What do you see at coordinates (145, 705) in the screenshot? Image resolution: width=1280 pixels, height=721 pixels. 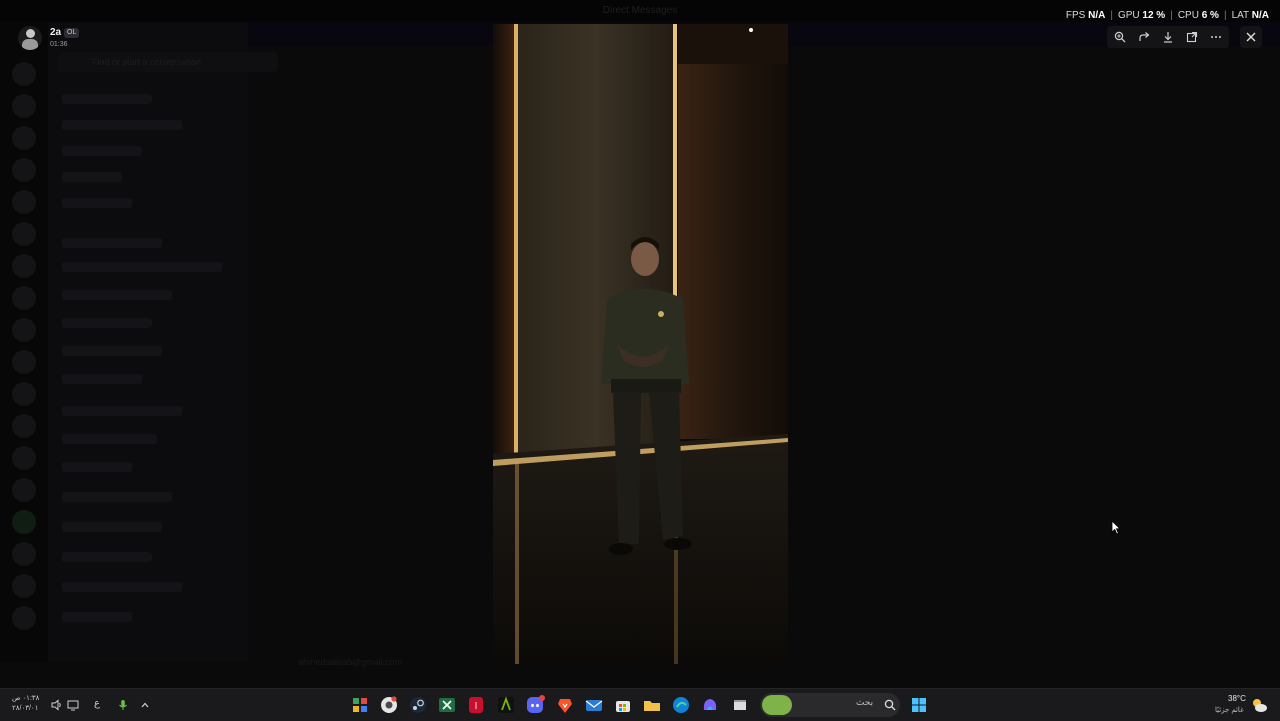 I see `chevron-up-icon` at bounding box center [145, 705].